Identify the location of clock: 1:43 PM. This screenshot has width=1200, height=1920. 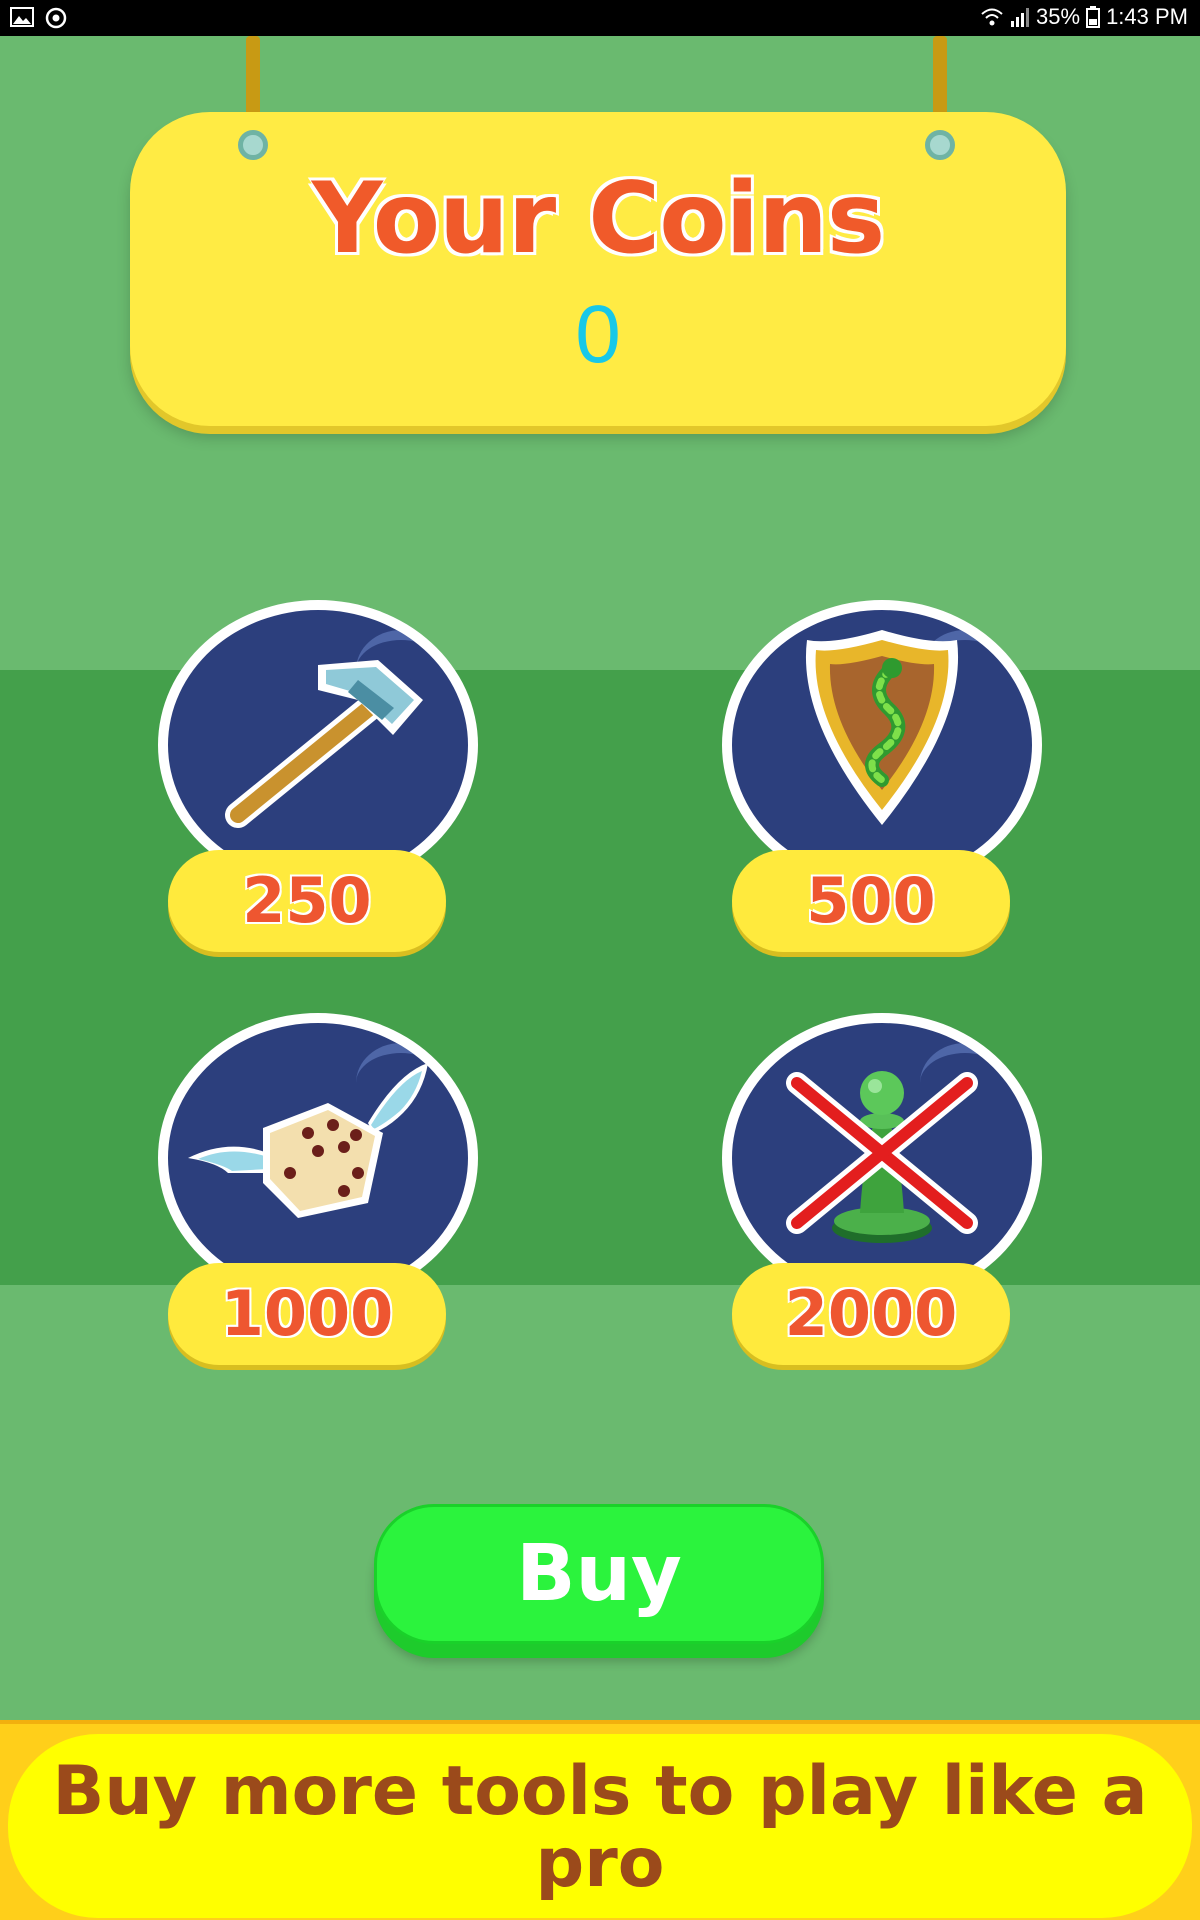
(1147, 16).